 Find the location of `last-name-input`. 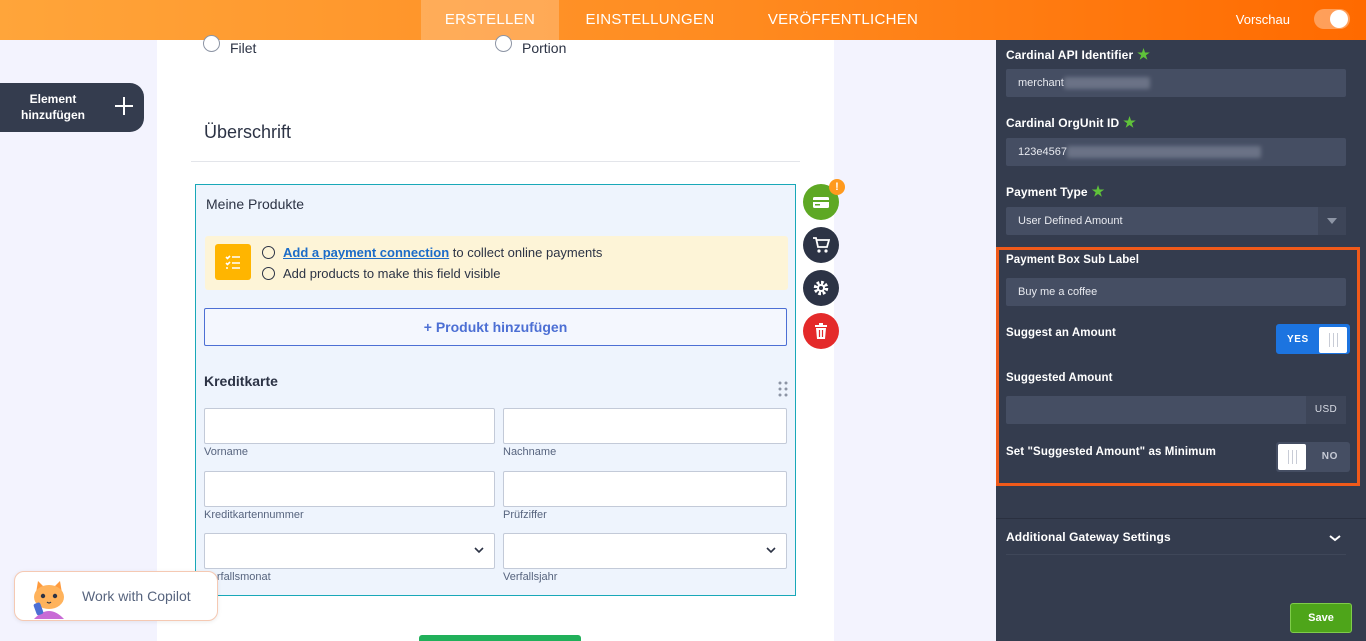

last-name-input is located at coordinates (645, 426).